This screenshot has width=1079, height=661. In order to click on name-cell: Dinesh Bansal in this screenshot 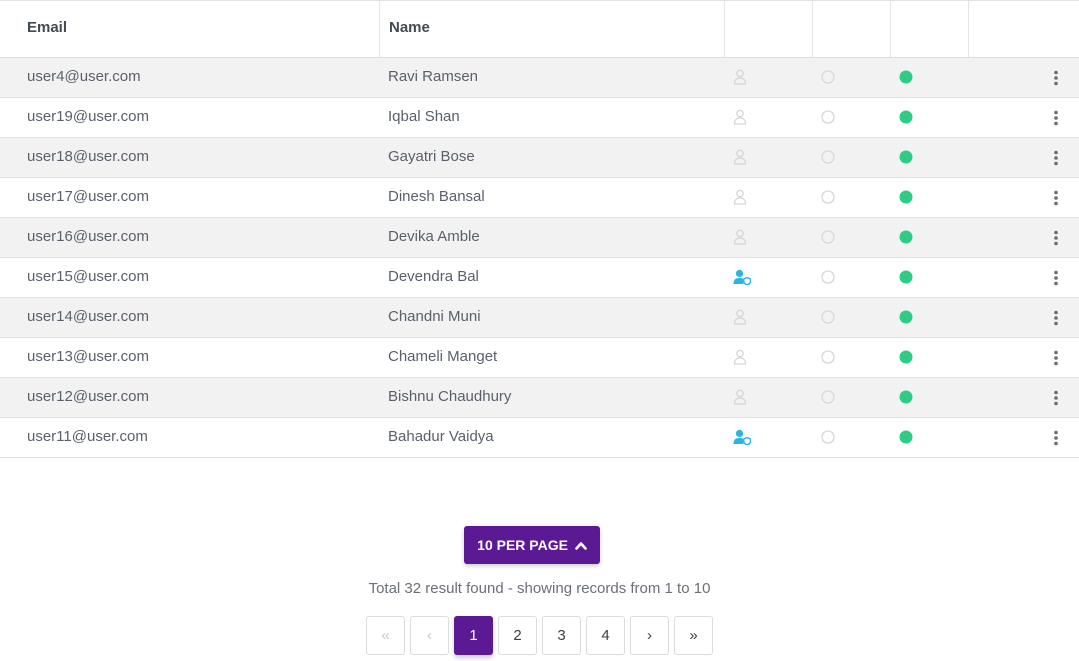, I will do `click(436, 196)`.